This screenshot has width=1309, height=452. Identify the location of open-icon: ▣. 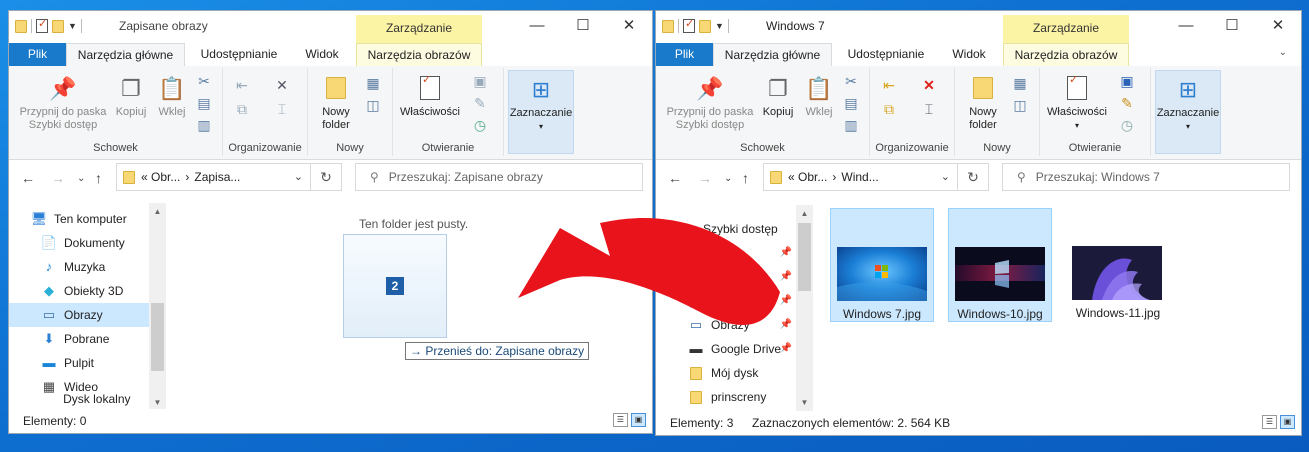
(1127, 81).